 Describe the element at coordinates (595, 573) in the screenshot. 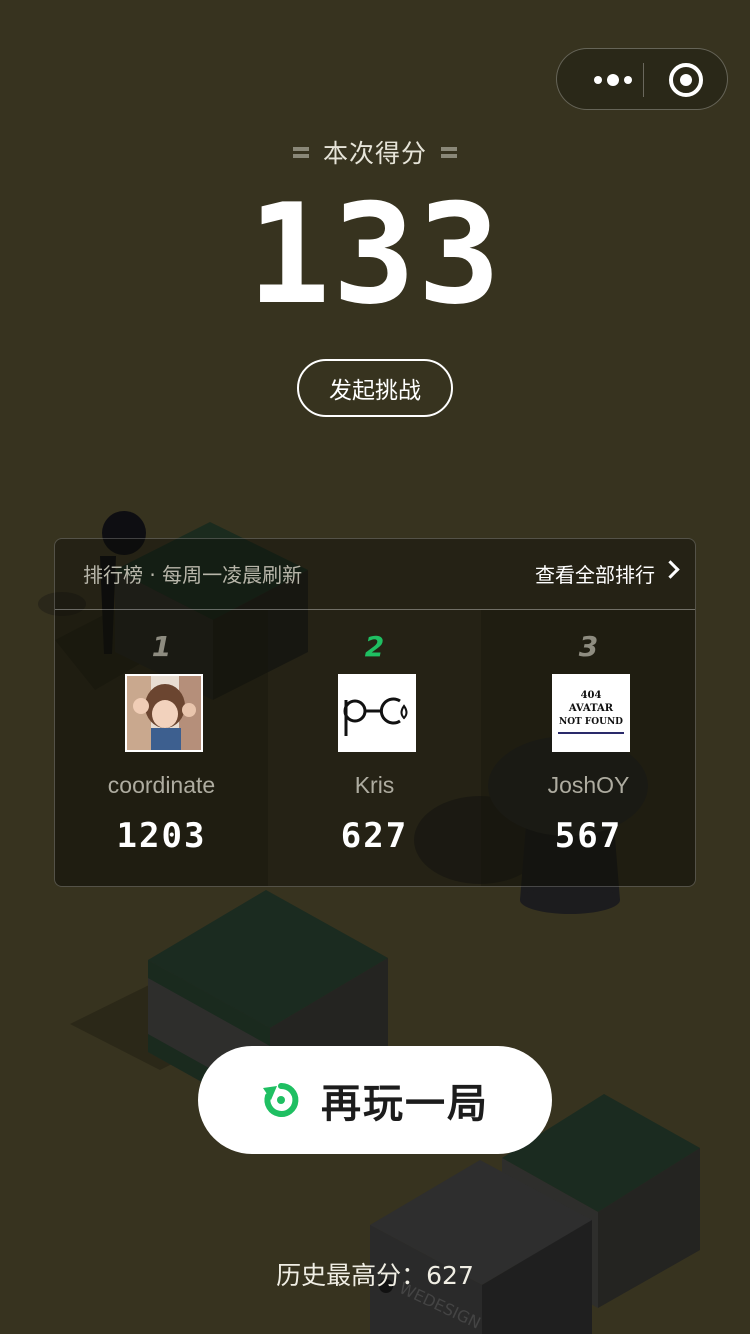

I see `view-all-ranking-link: 查看全部排行` at that location.